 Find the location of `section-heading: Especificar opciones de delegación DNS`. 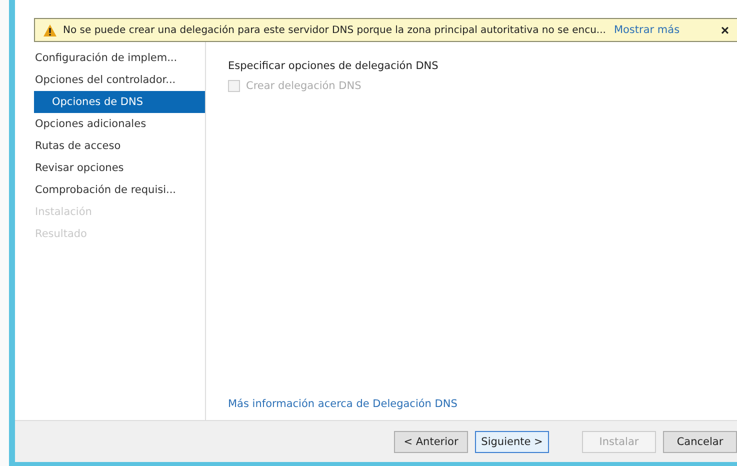

section-heading: Especificar opciones de delegación DNS is located at coordinates (334, 66).